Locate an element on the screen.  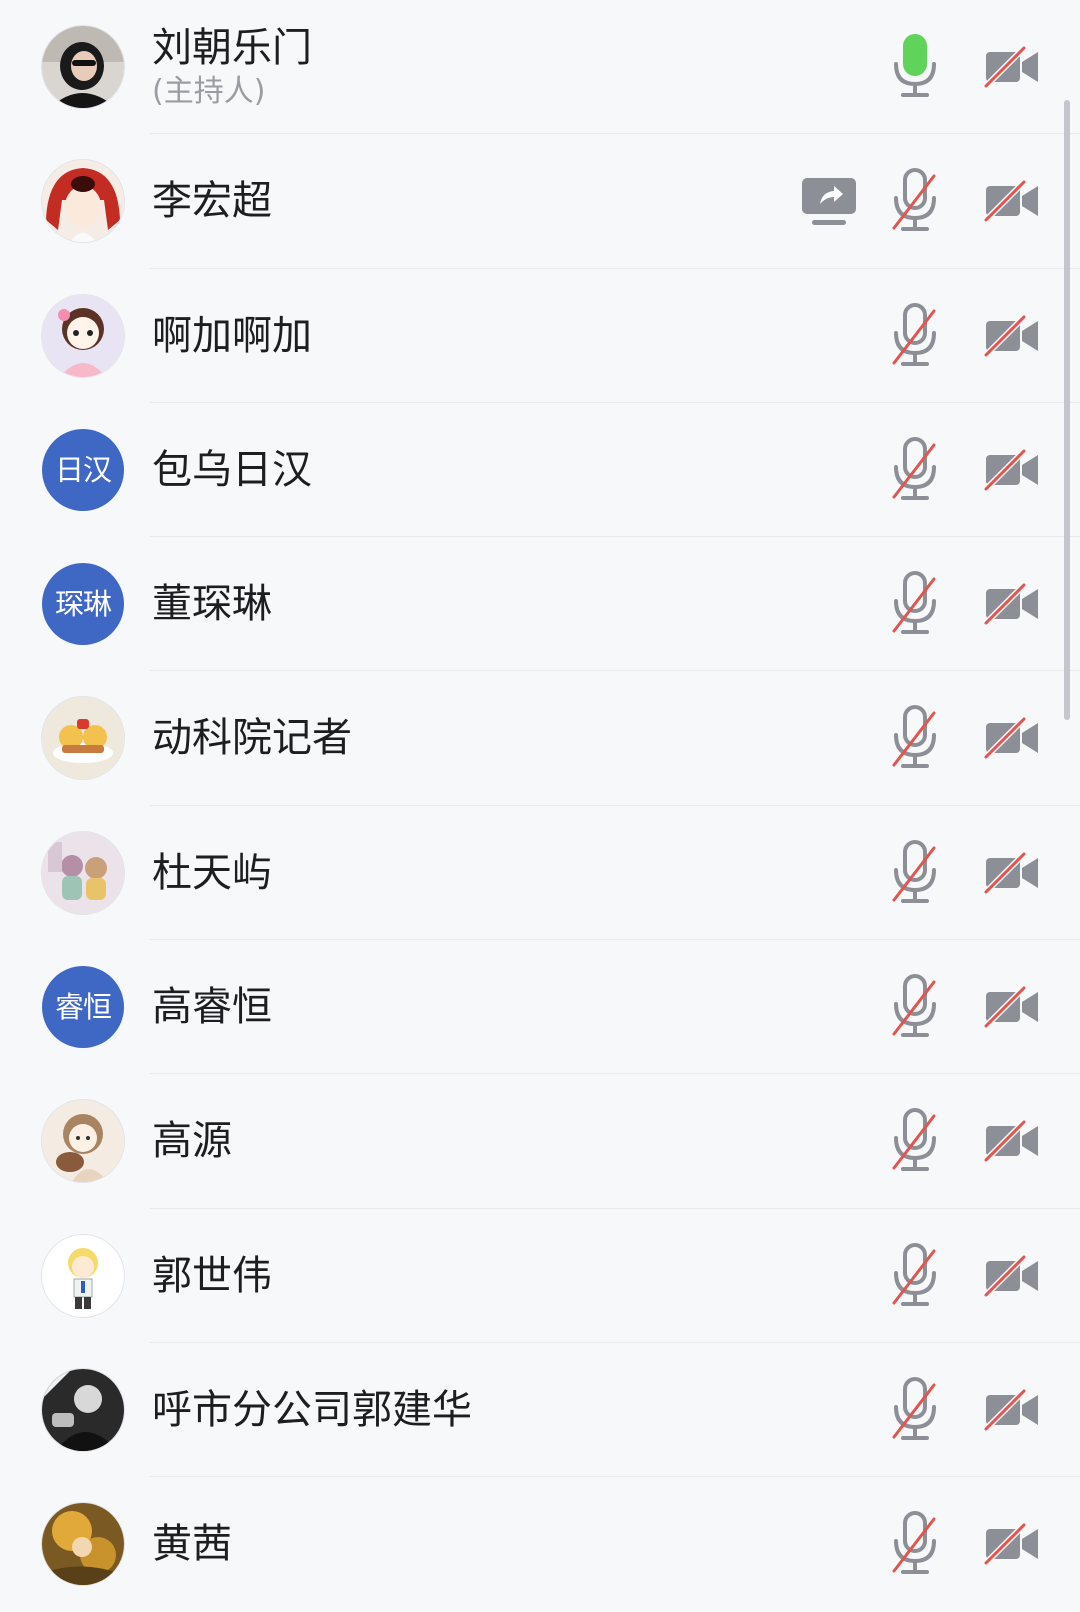
participant-info: 高睿恒 is located at coordinates (212, 1007).